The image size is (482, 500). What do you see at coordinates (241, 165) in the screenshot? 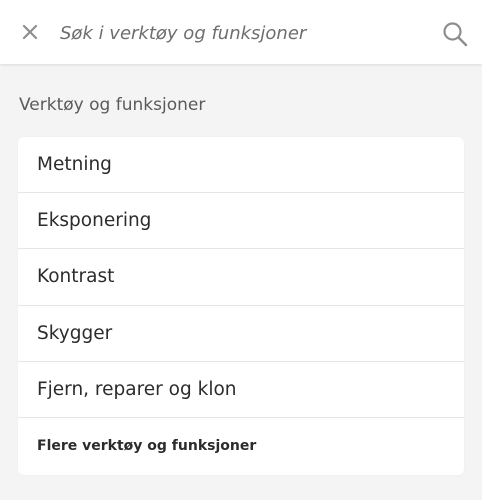
I see `list-item-metning: Metning` at bounding box center [241, 165].